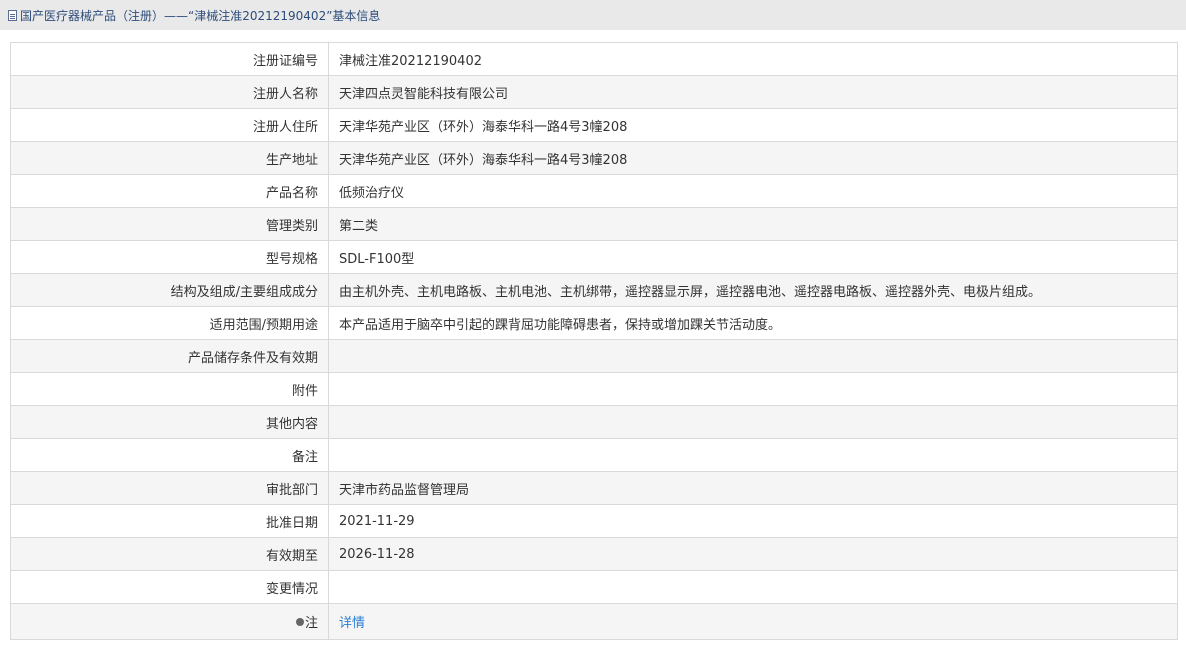 The height and width of the screenshot is (665, 1186). I want to click on row-value: 津械注准20212190402, so click(753, 59).